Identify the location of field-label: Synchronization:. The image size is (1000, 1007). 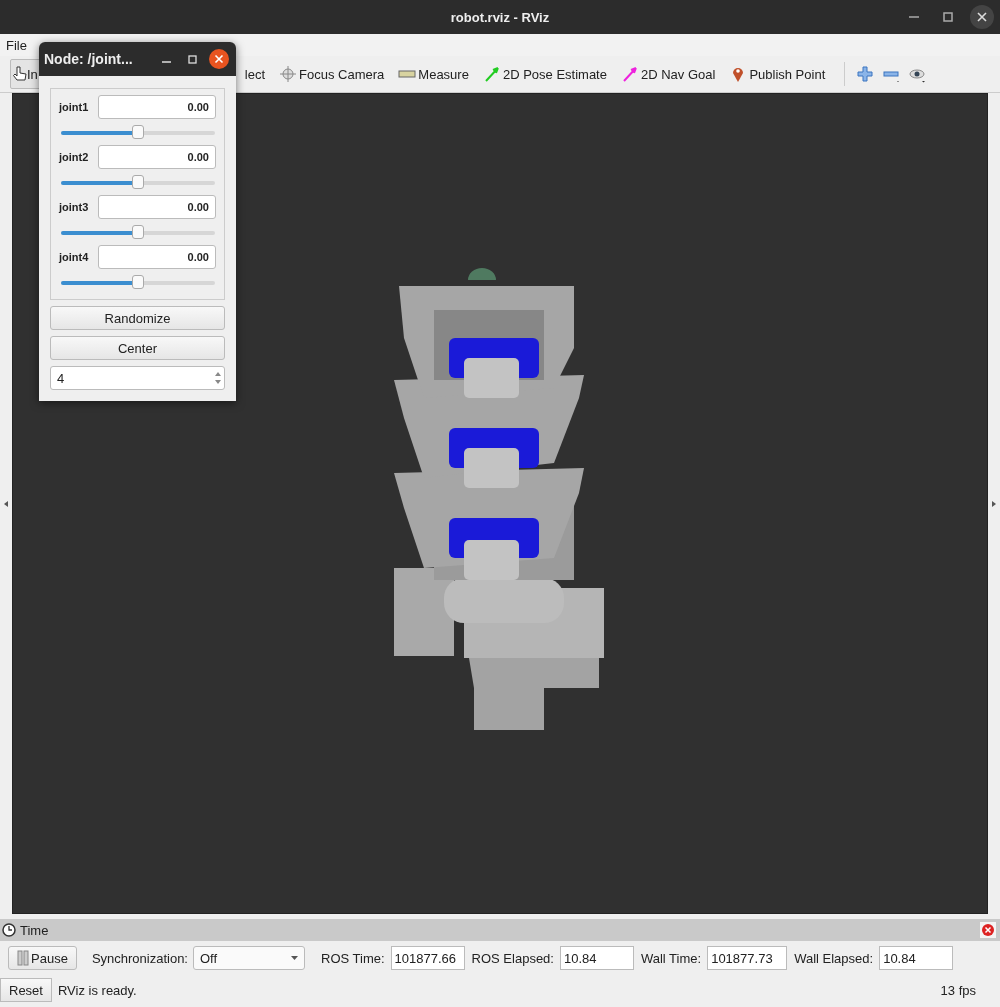
(139, 958).